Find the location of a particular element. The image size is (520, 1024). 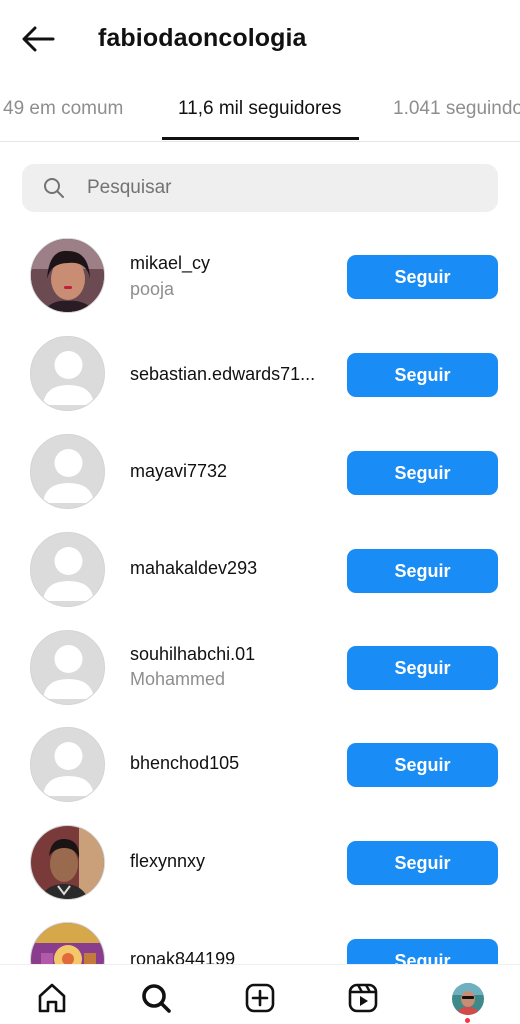

nav-reels is located at coordinates (363, 998).